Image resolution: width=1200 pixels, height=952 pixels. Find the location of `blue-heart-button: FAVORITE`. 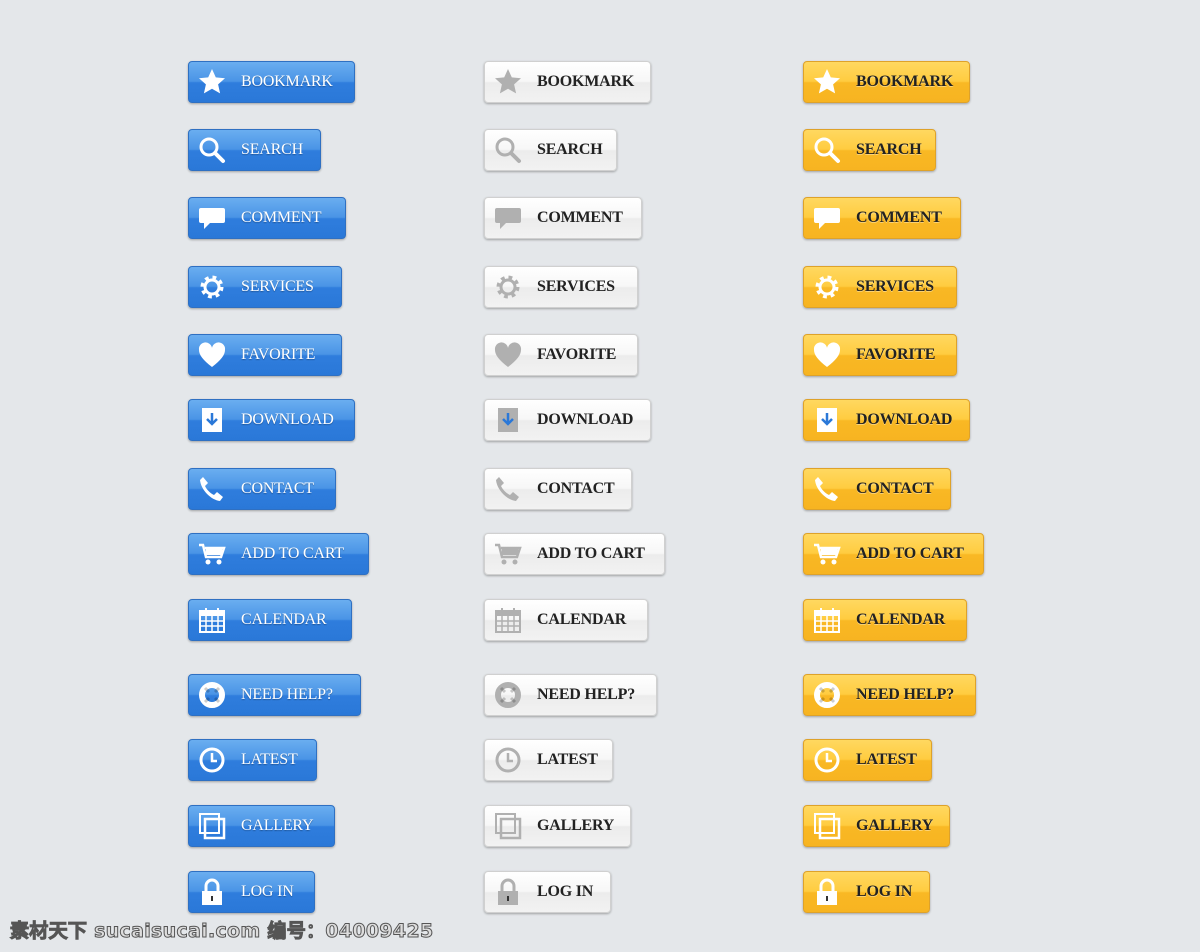

blue-heart-button: FAVORITE is located at coordinates (265, 355).